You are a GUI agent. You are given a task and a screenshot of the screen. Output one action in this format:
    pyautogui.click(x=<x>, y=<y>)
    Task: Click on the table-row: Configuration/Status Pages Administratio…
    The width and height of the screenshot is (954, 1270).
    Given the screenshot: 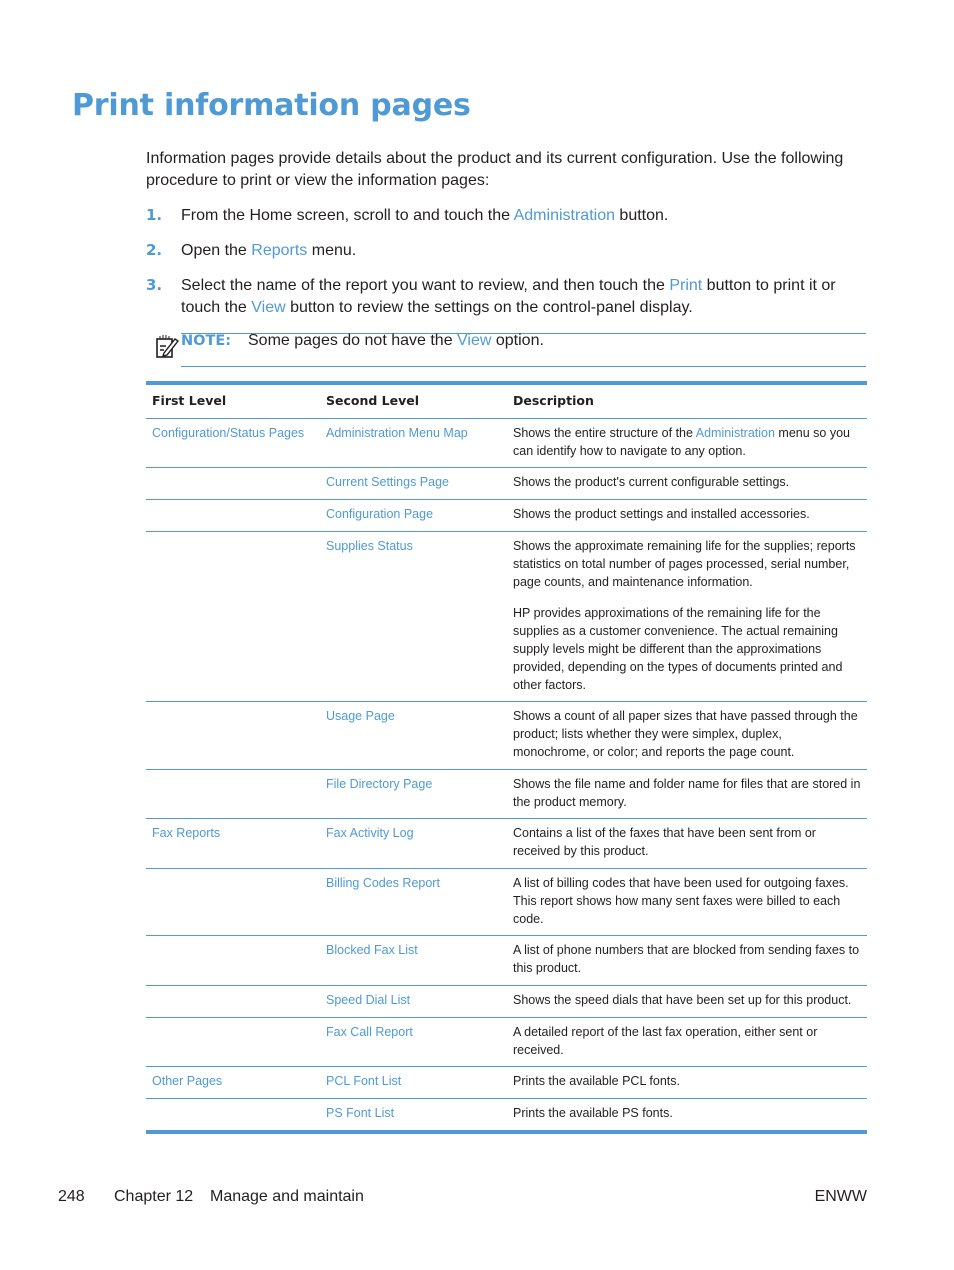 What is the action you would take?
    pyautogui.click(x=506, y=443)
    